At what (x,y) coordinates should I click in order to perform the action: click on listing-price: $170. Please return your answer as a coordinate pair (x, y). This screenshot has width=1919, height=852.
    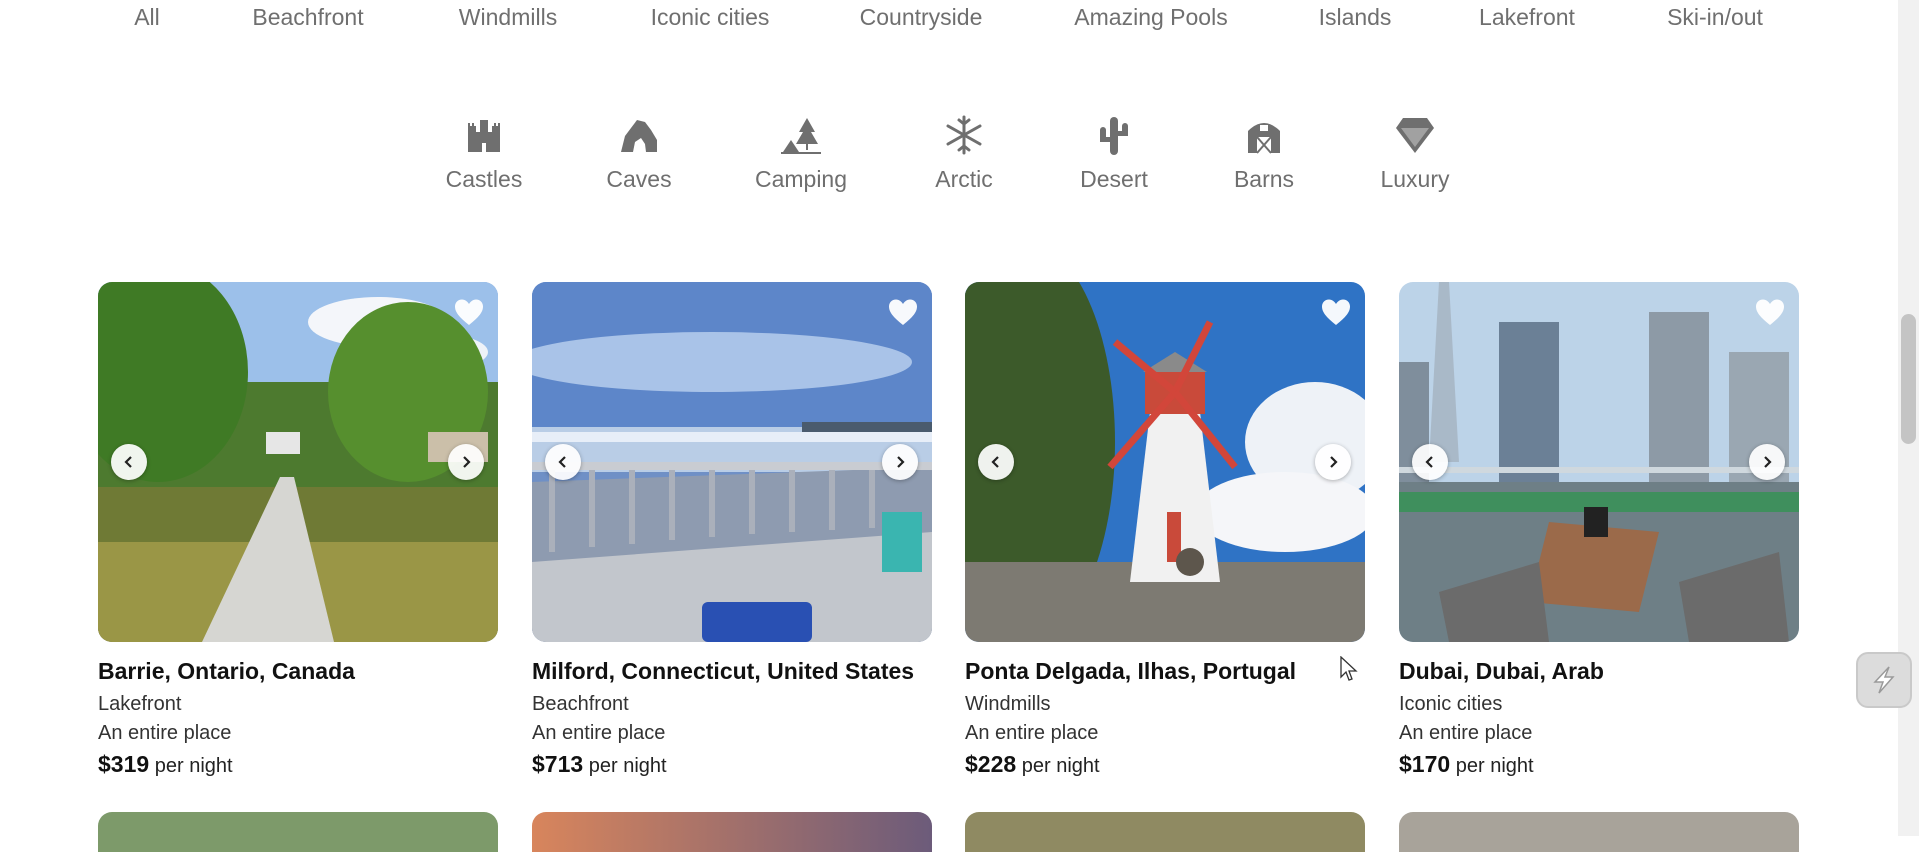
    Looking at the image, I should click on (1425, 764).